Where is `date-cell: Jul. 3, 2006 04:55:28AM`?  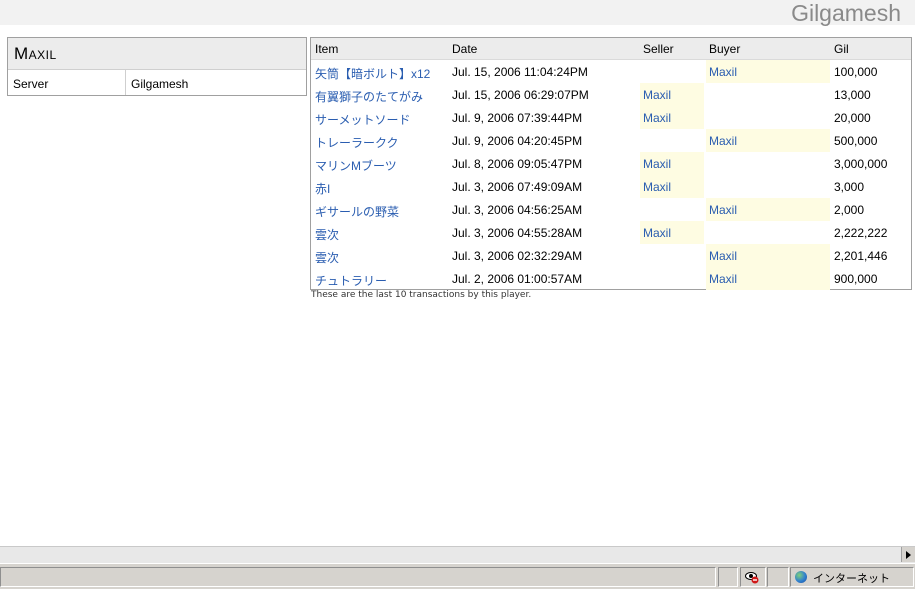
date-cell: Jul. 3, 2006 04:55:28AM is located at coordinates (517, 233).